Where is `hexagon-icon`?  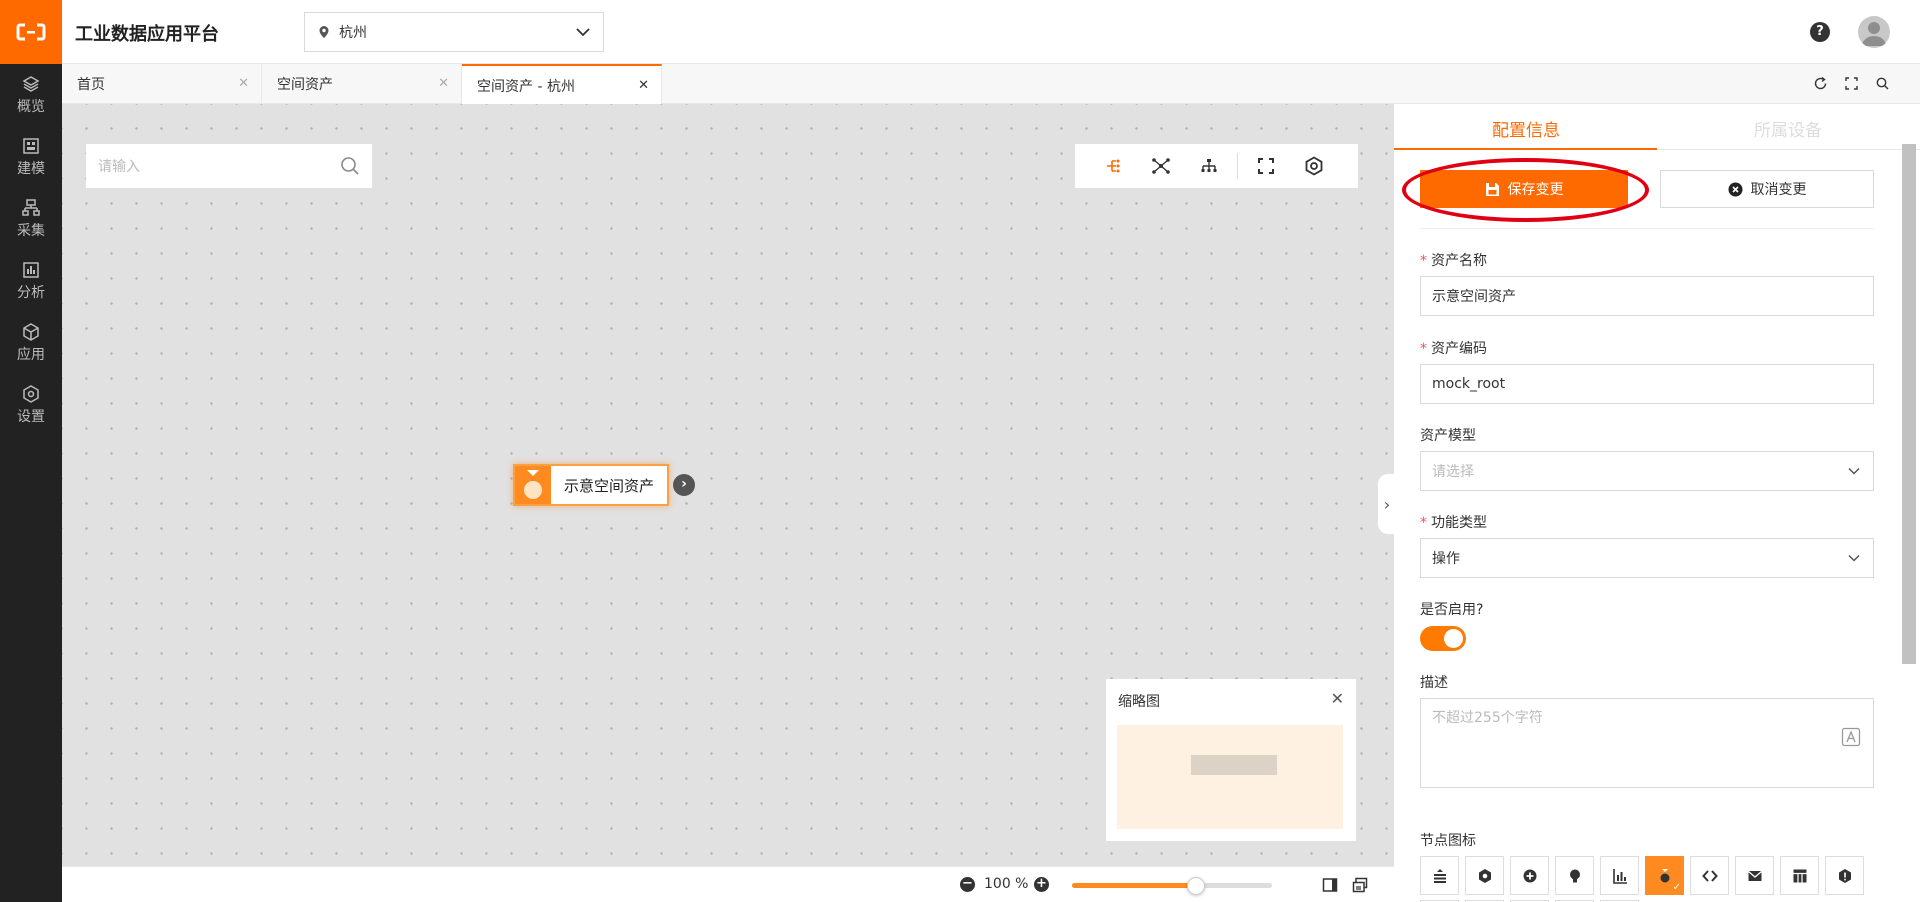 hexagon-icon is located at coordinates (1484, 875).